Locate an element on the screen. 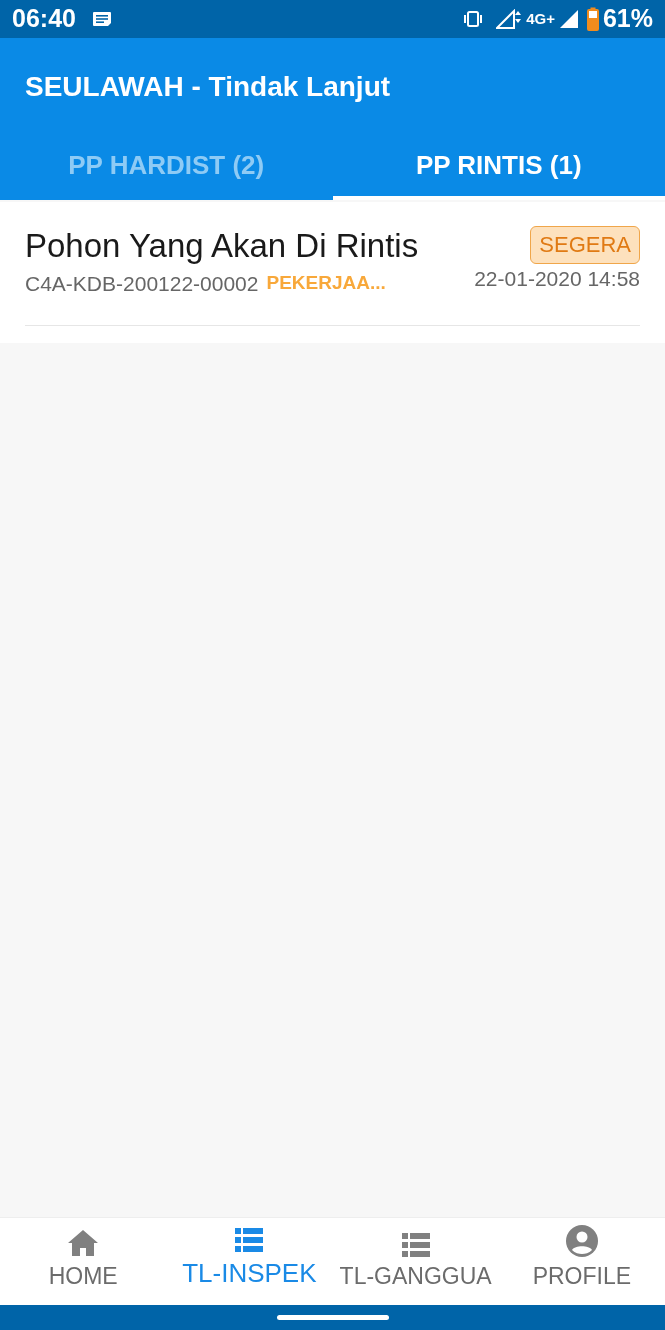  home-icon is located at coordinates (83, 1242).